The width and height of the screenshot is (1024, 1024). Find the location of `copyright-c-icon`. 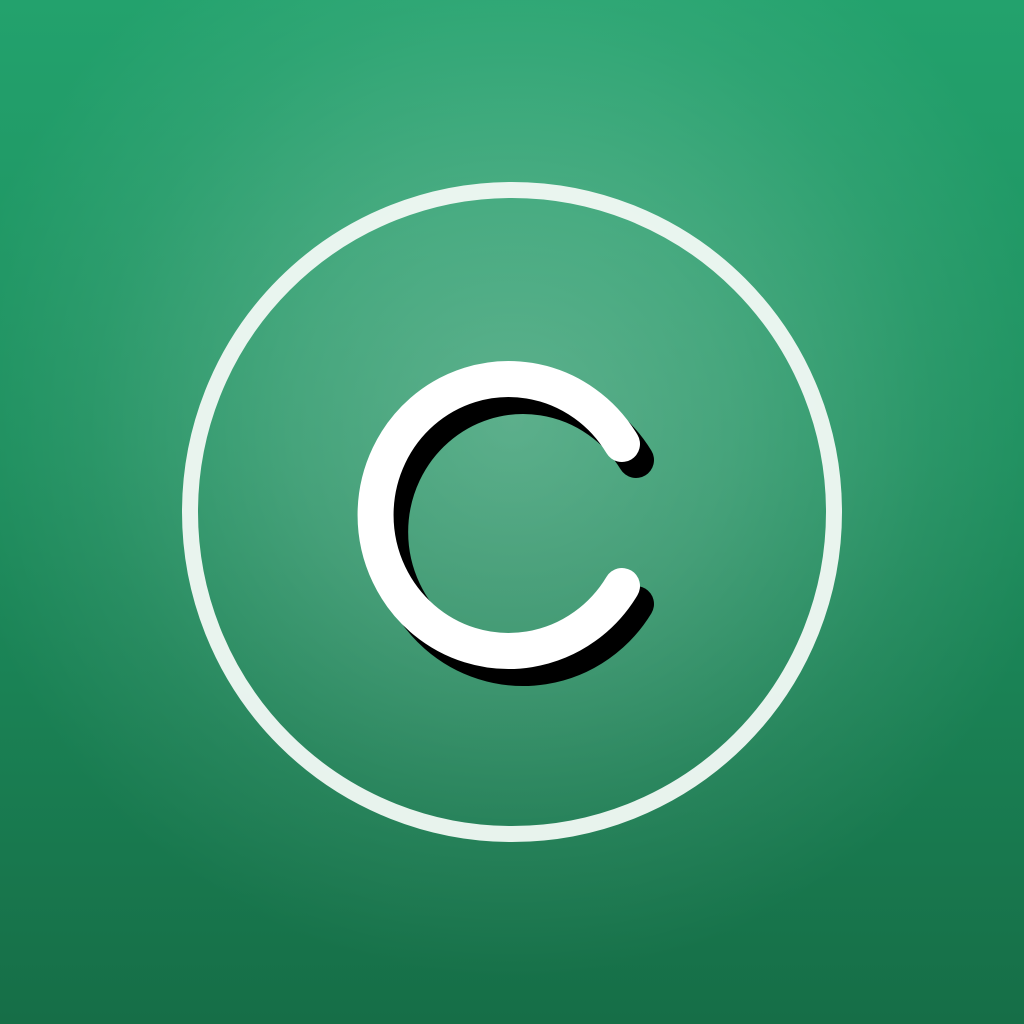

copyright-c-icon is located at coordinates (505, 523).